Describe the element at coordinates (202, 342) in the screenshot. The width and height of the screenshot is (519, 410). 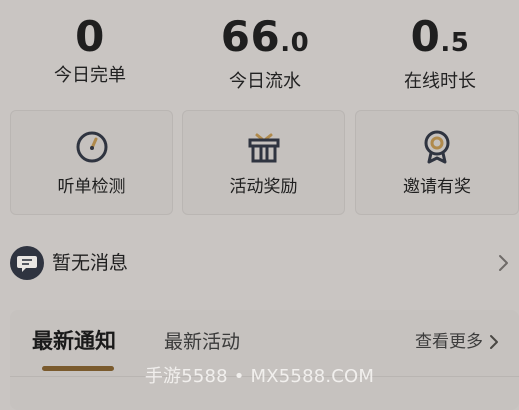
I see `tab-latest-activities: 最新活动` at that location.